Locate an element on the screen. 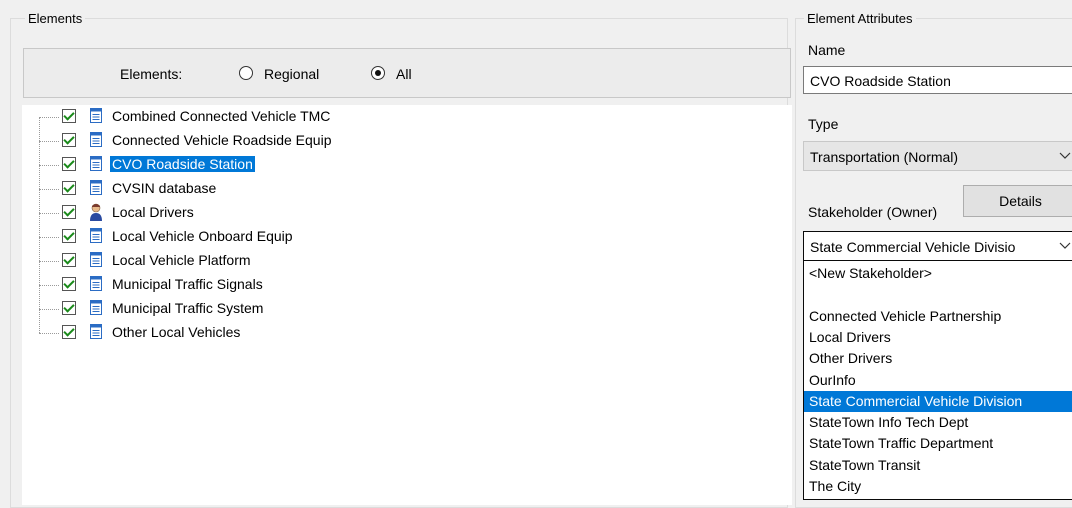  stakeholder-option: Other Drivers is located at coordinates (938, 358).